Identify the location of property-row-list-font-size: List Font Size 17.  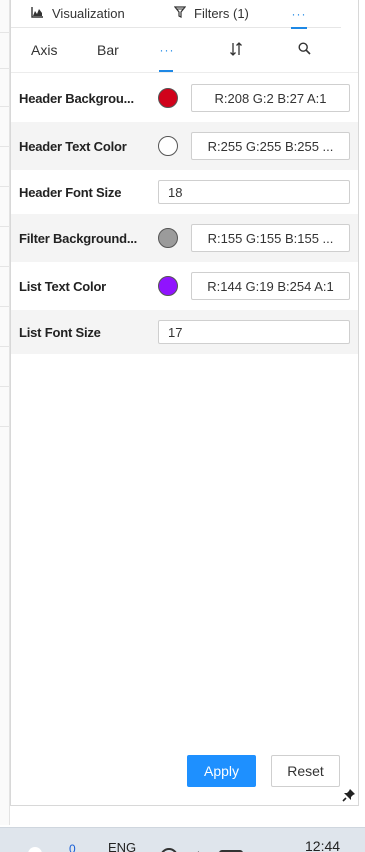
(184, 332).